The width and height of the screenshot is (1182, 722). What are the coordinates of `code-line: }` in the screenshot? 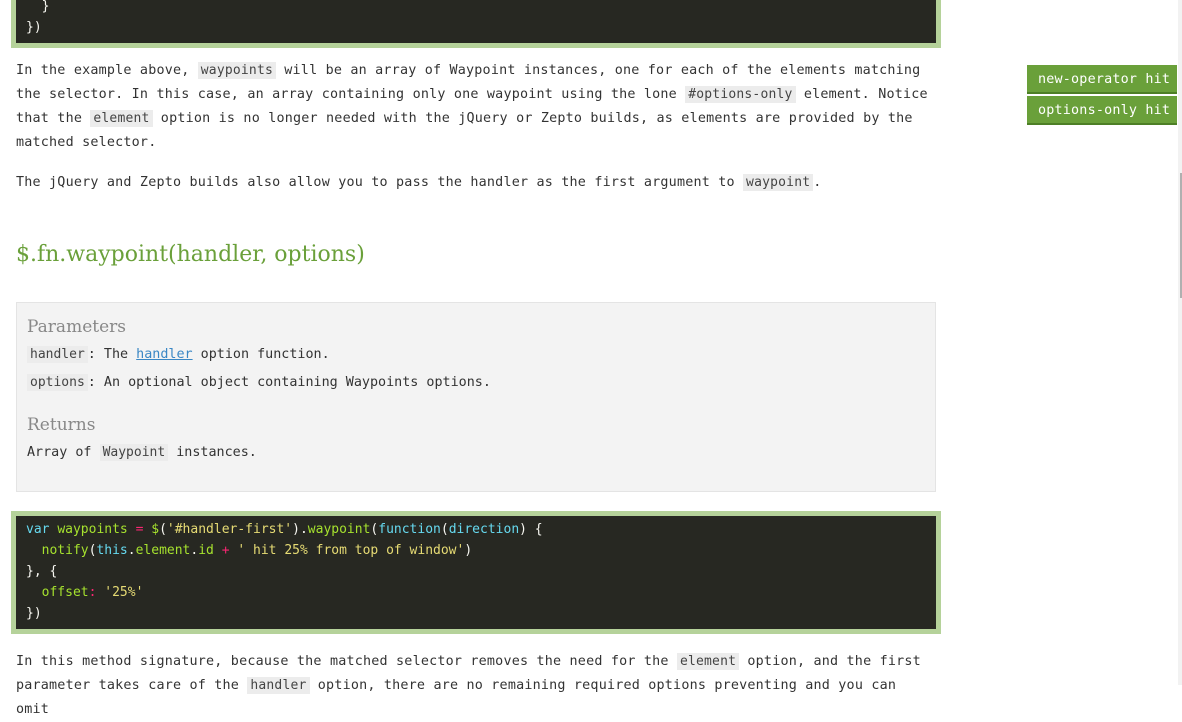 It's located at (38, 7).